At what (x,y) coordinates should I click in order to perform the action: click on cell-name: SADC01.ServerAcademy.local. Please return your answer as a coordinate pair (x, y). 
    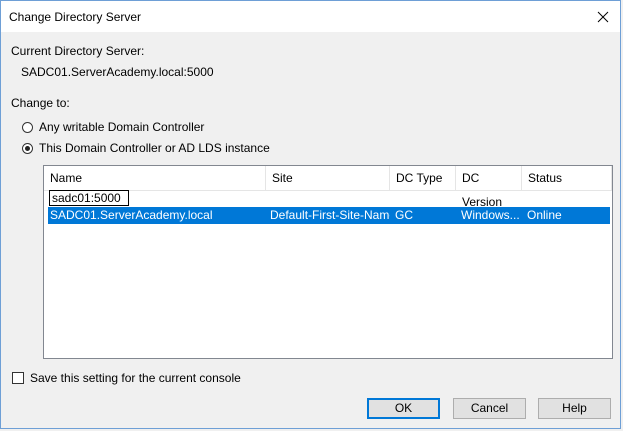
    Looking at the image, I should click on (131, 215).